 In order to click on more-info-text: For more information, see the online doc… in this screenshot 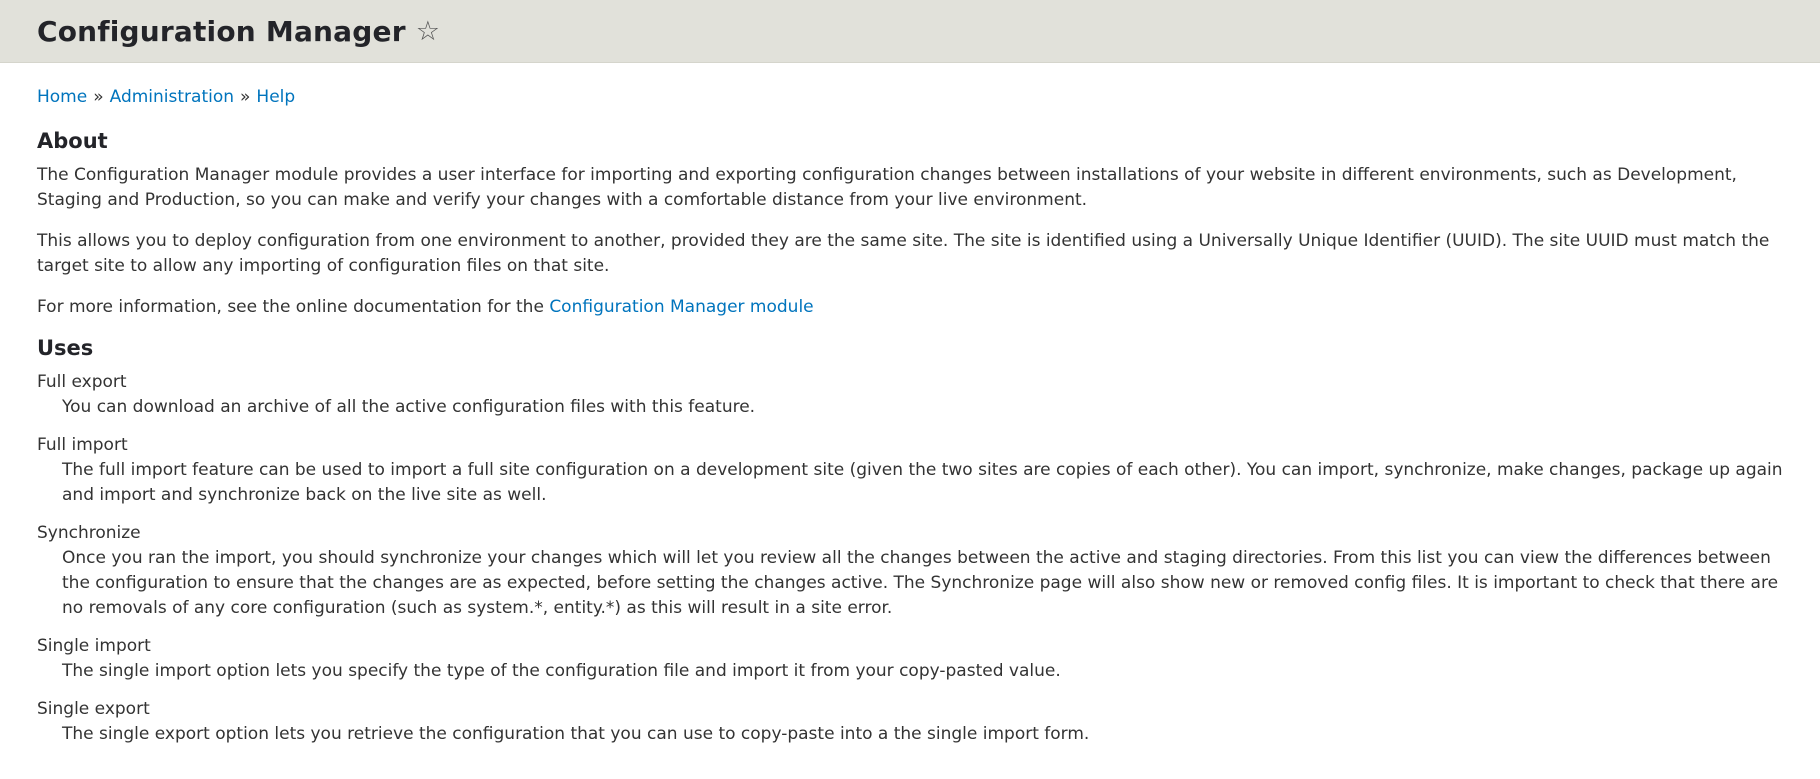, I will do `click(293, 306)`.